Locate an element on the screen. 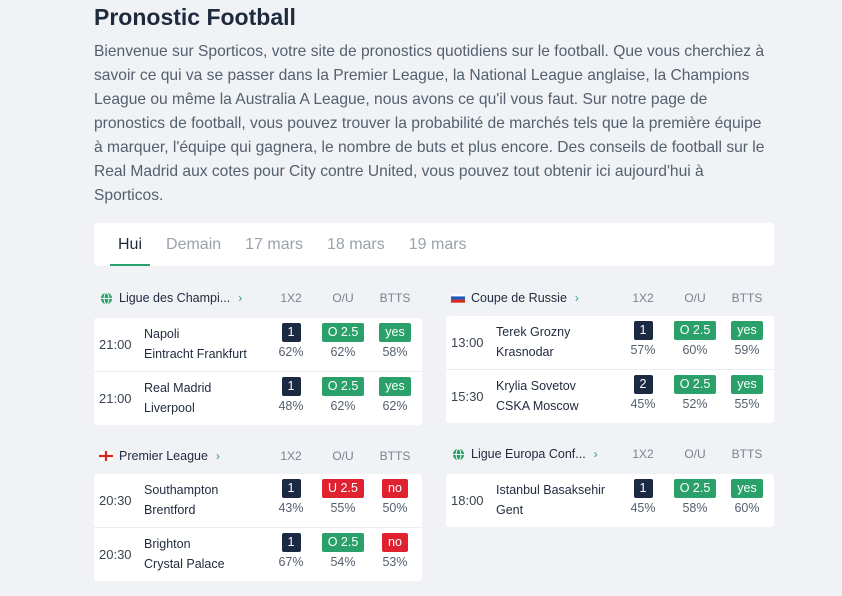  prediction-btts: yes 55% is located at coordinates (747, 393).